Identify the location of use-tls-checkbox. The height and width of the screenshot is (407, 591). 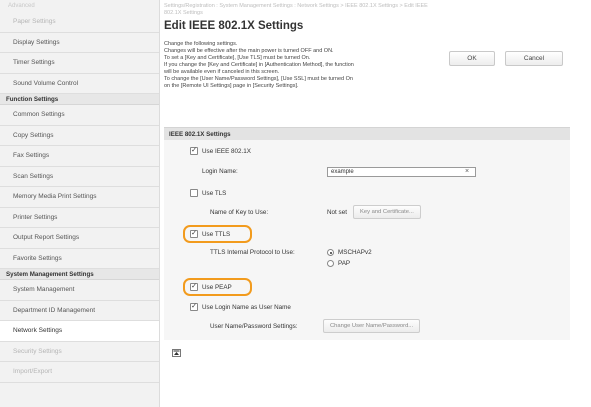
(194, 193).